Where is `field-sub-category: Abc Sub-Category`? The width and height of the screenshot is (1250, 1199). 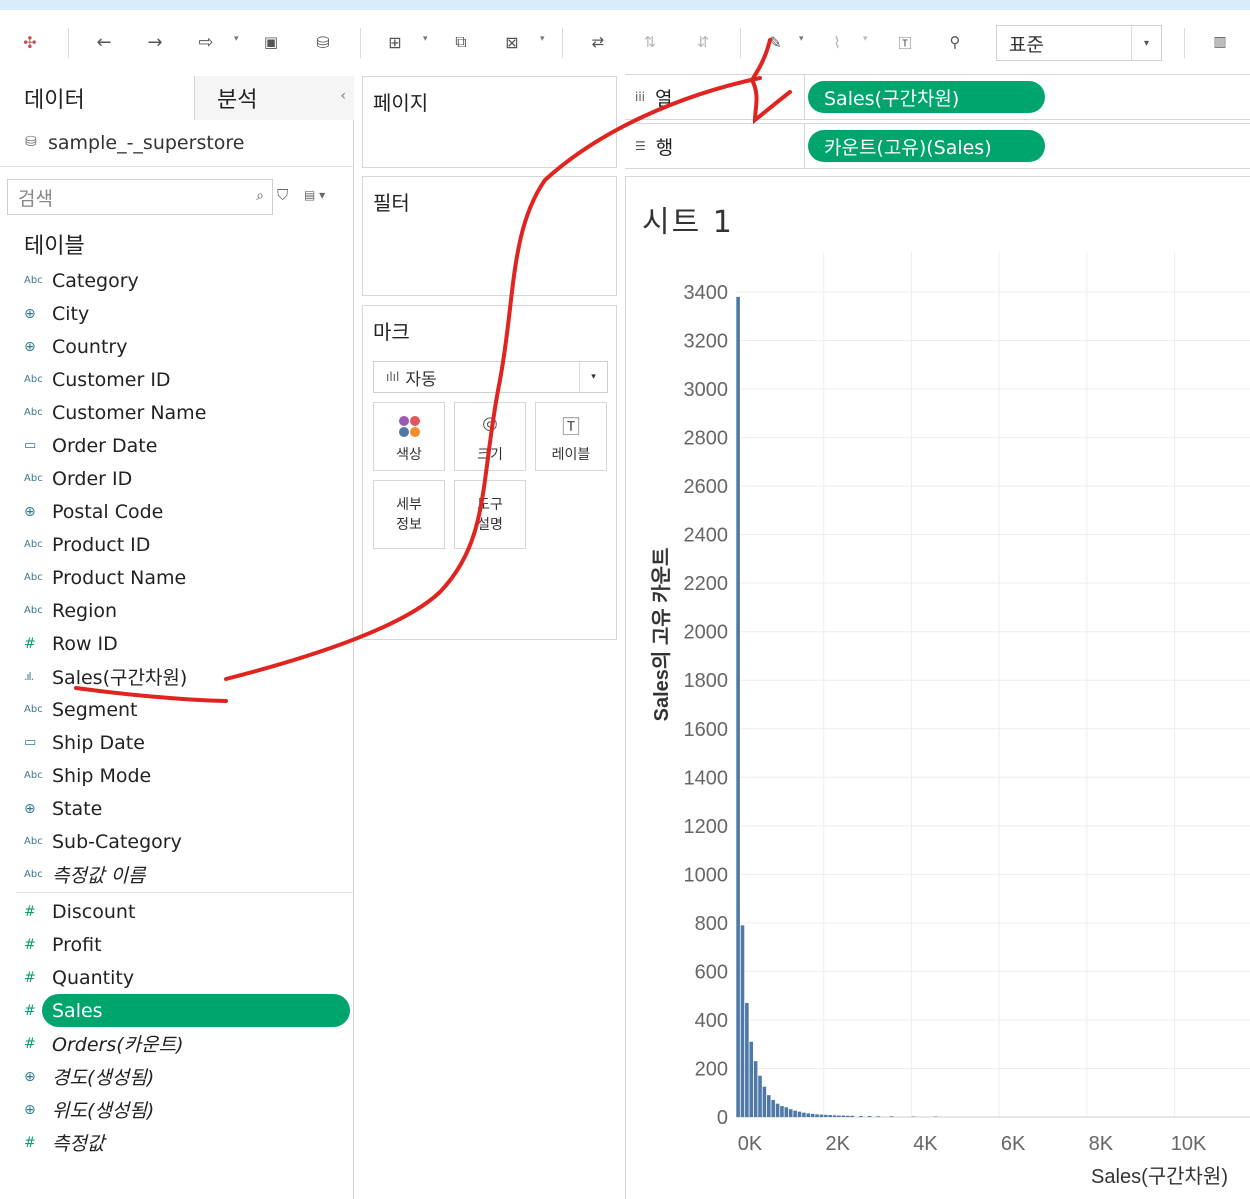 field-sub-category: Abc Sub-Category is located at coordinates (177, 841).